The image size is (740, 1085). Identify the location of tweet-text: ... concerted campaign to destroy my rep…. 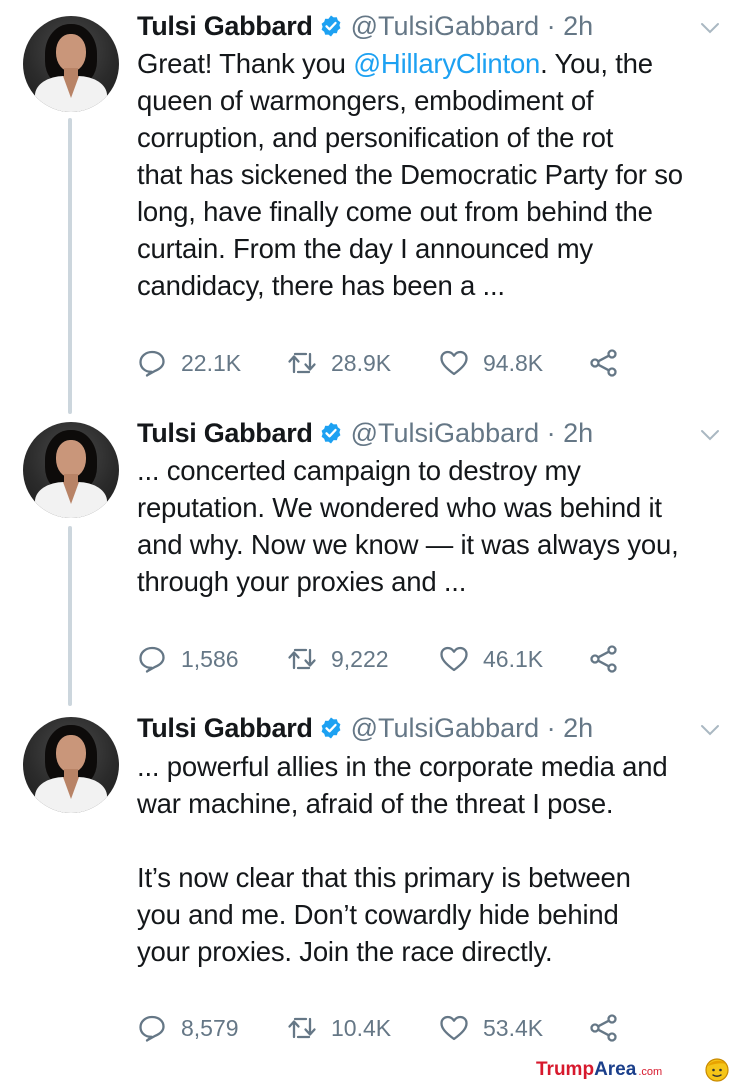
(432, 526).